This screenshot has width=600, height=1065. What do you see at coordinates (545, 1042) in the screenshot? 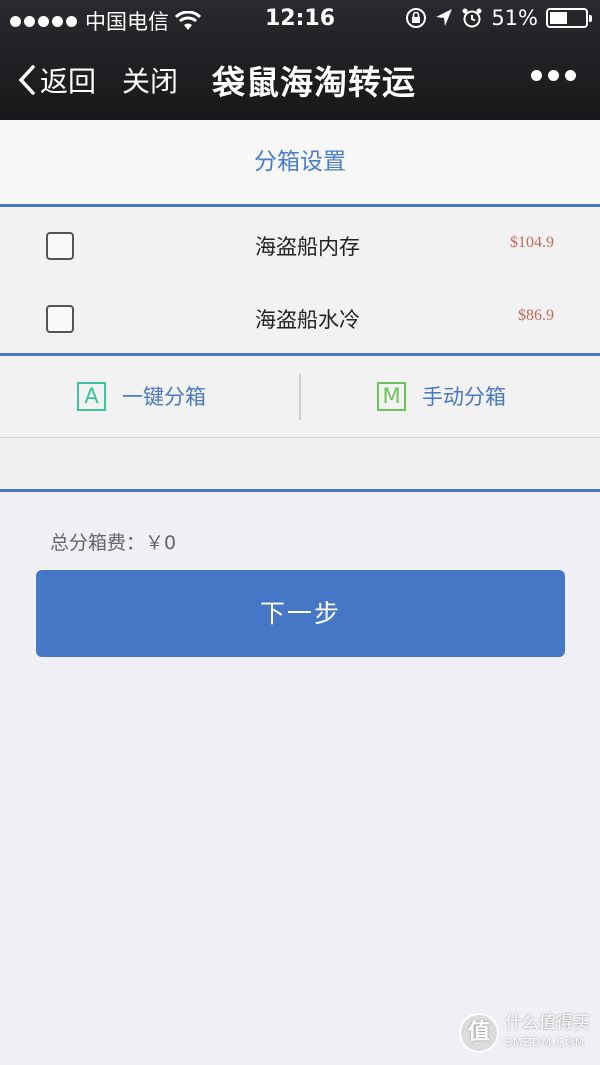
I see `watermark-sub: SMZDM.COM` at bounding box center [545, 1042].